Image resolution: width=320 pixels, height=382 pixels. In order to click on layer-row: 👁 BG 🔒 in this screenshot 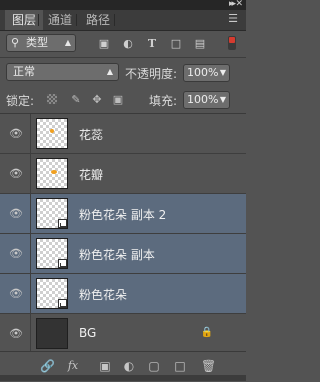, I will do `click(123, 334)`.